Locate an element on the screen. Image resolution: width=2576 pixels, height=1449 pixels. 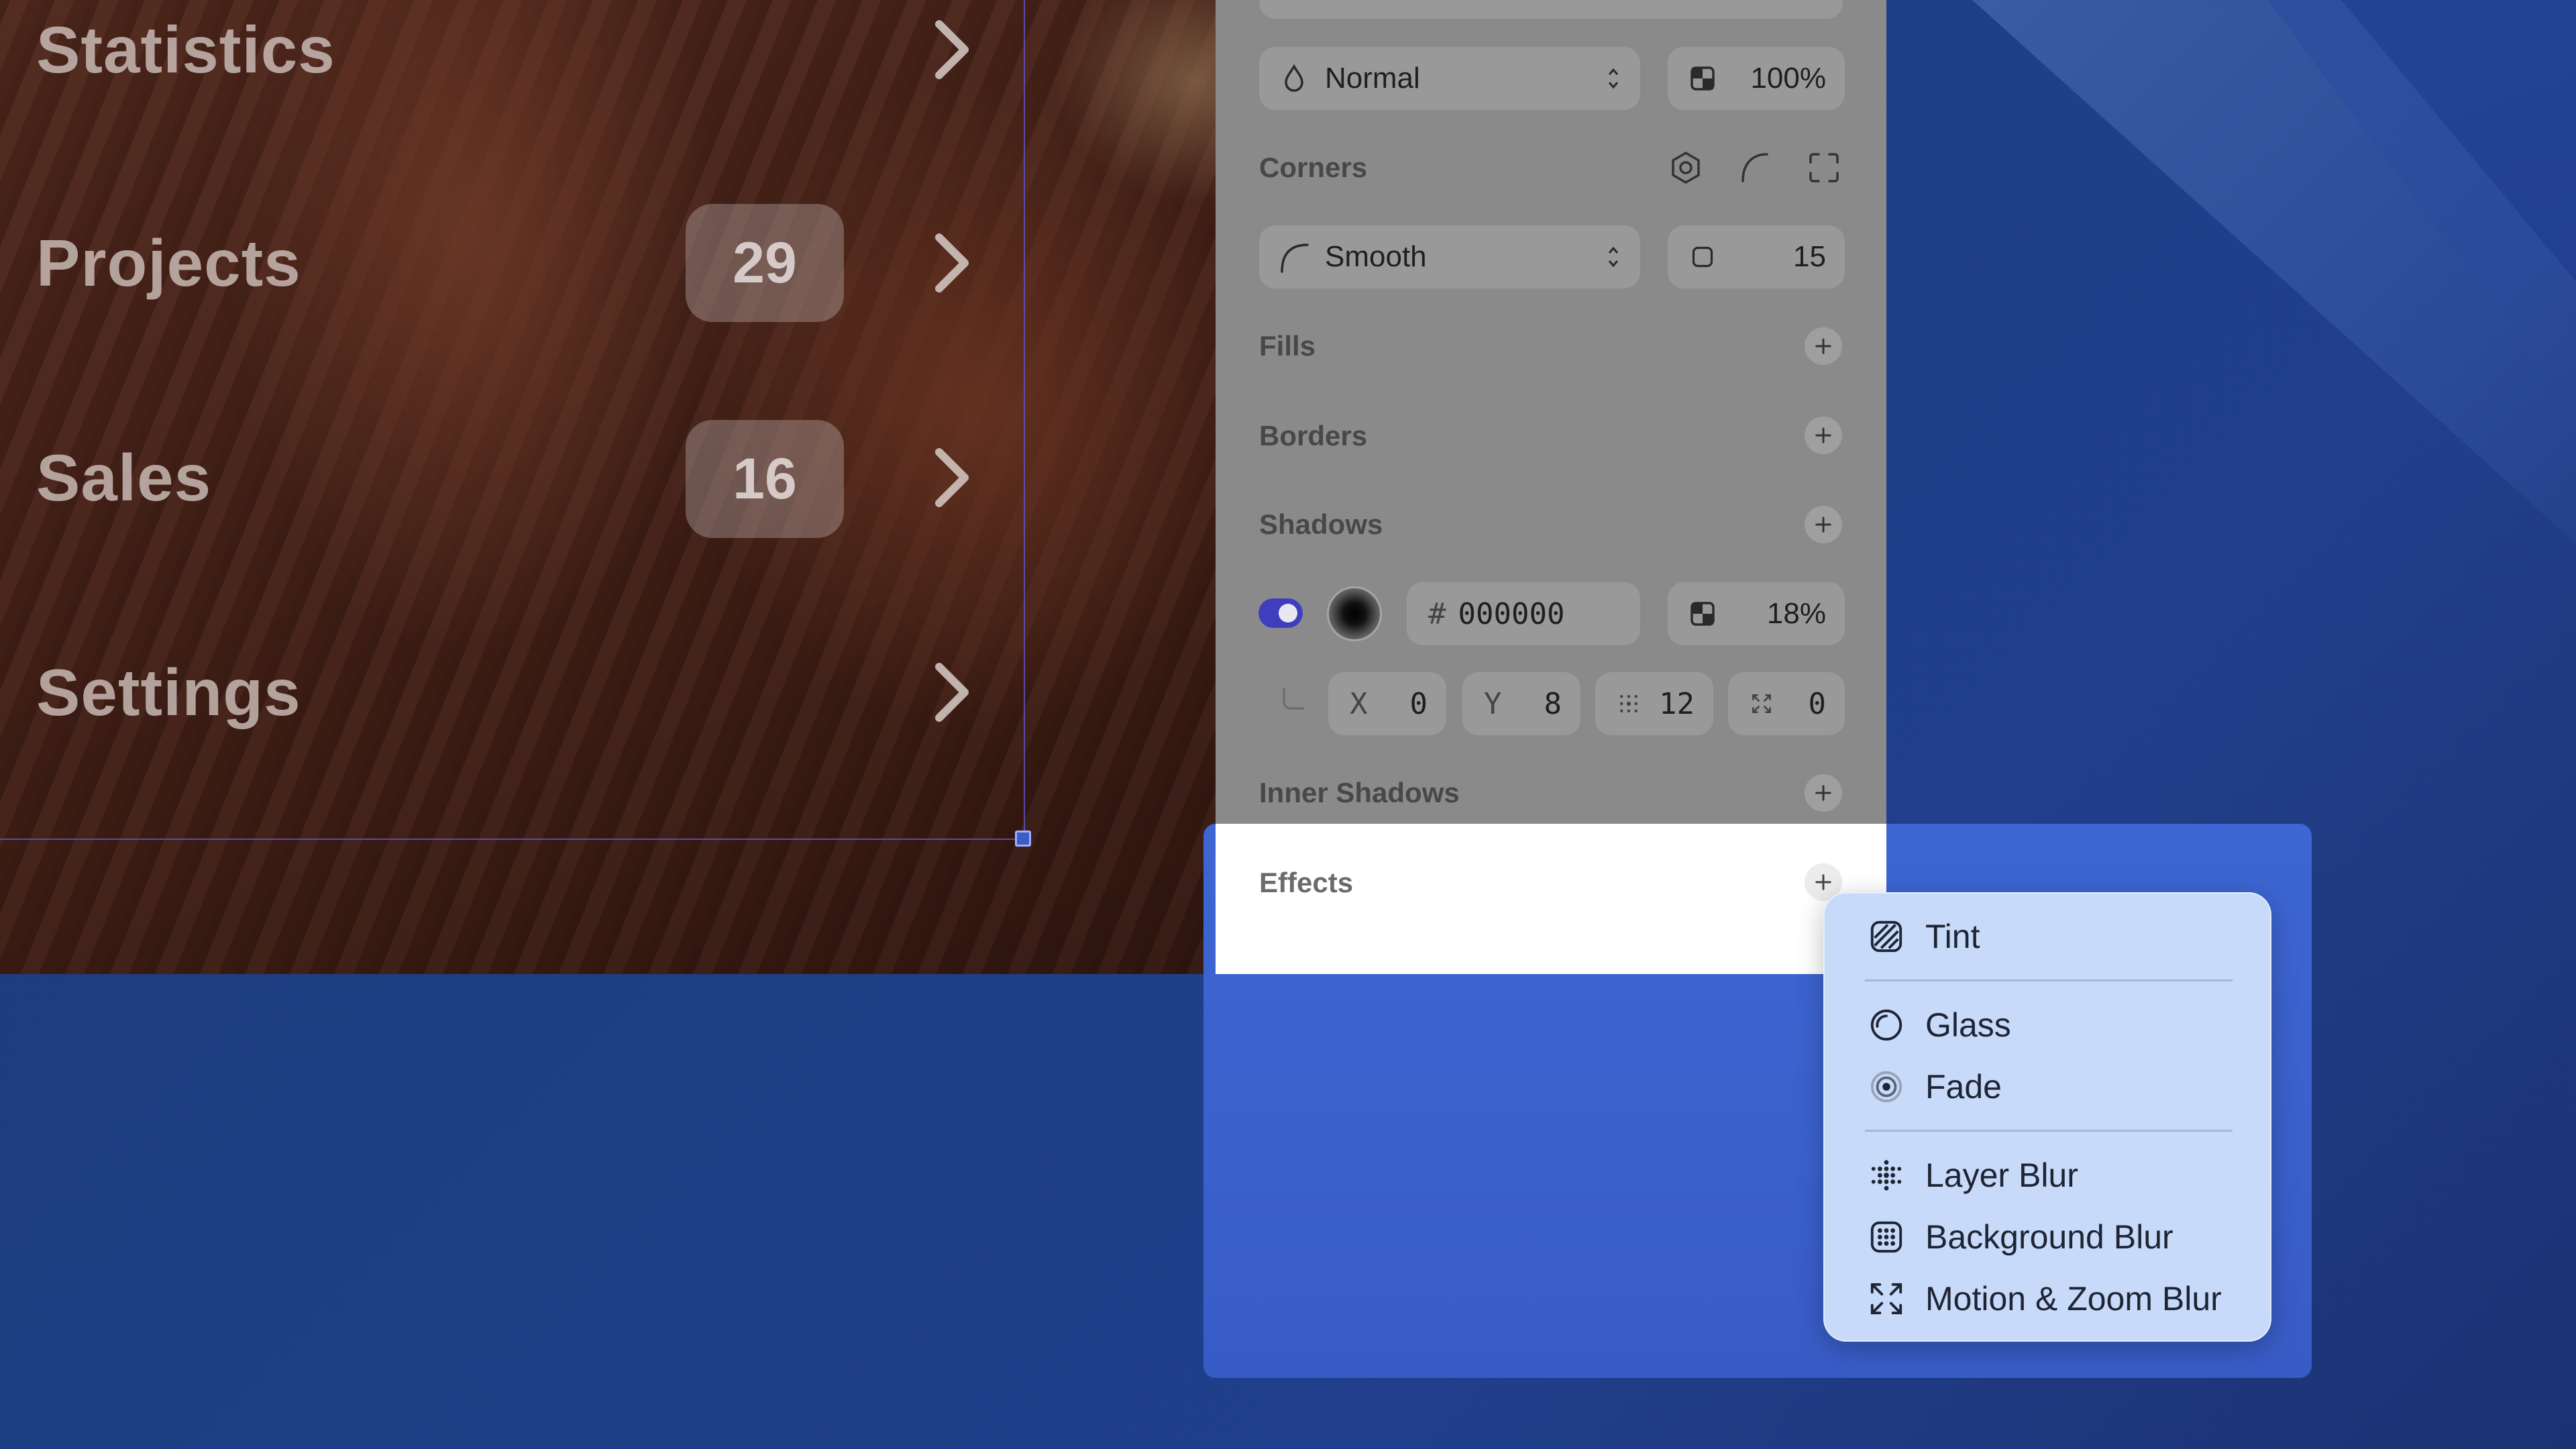
menu-row-statistics: Statistics is located at coordinates (505, 49).